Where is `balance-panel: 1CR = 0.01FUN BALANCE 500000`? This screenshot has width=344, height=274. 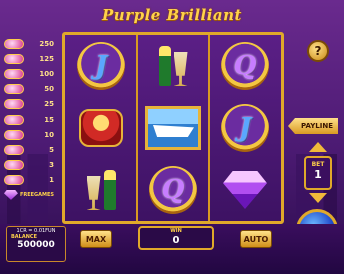
balance-panel: 1CR = 0.01FUN BALANCE 500000 is located at coordinates (36, 244).